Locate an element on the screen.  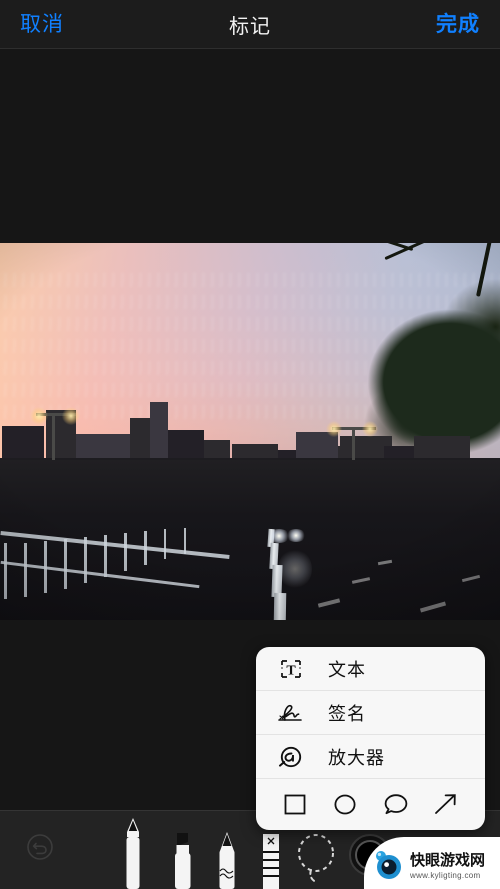
markup-add-menu: T 文本 签名 放大器 is located at coordinates (370, 738).